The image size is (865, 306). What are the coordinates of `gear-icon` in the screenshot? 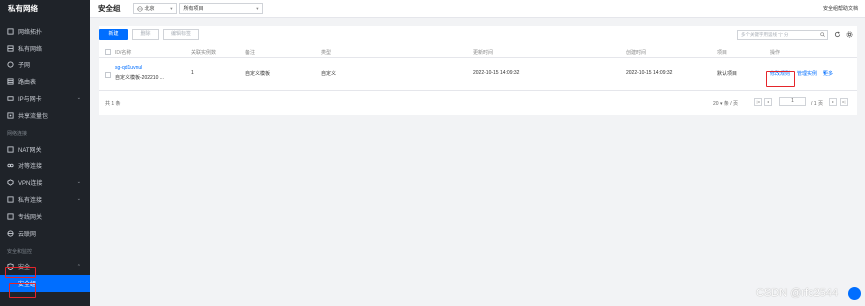 It's located at (849, 34).